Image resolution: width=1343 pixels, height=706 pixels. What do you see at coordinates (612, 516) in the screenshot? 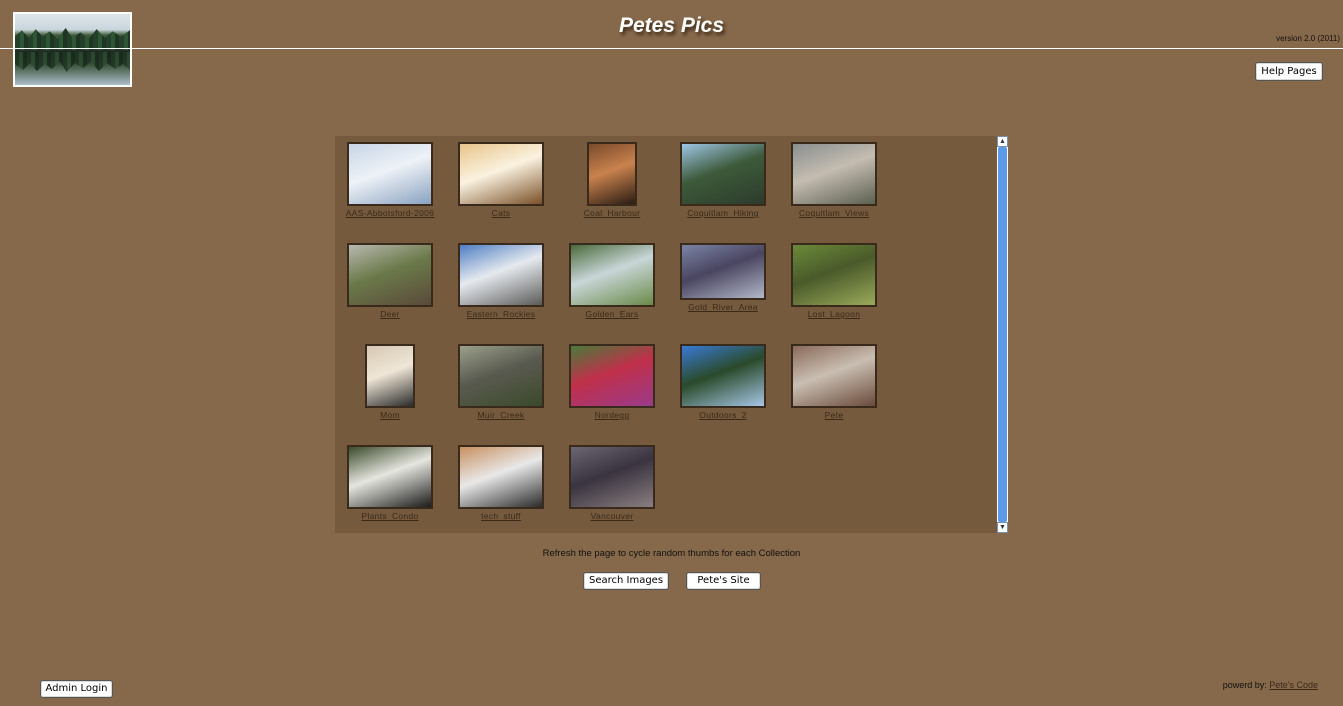
I see `collection-link: Vancouver` at bounding box center [612, 516].